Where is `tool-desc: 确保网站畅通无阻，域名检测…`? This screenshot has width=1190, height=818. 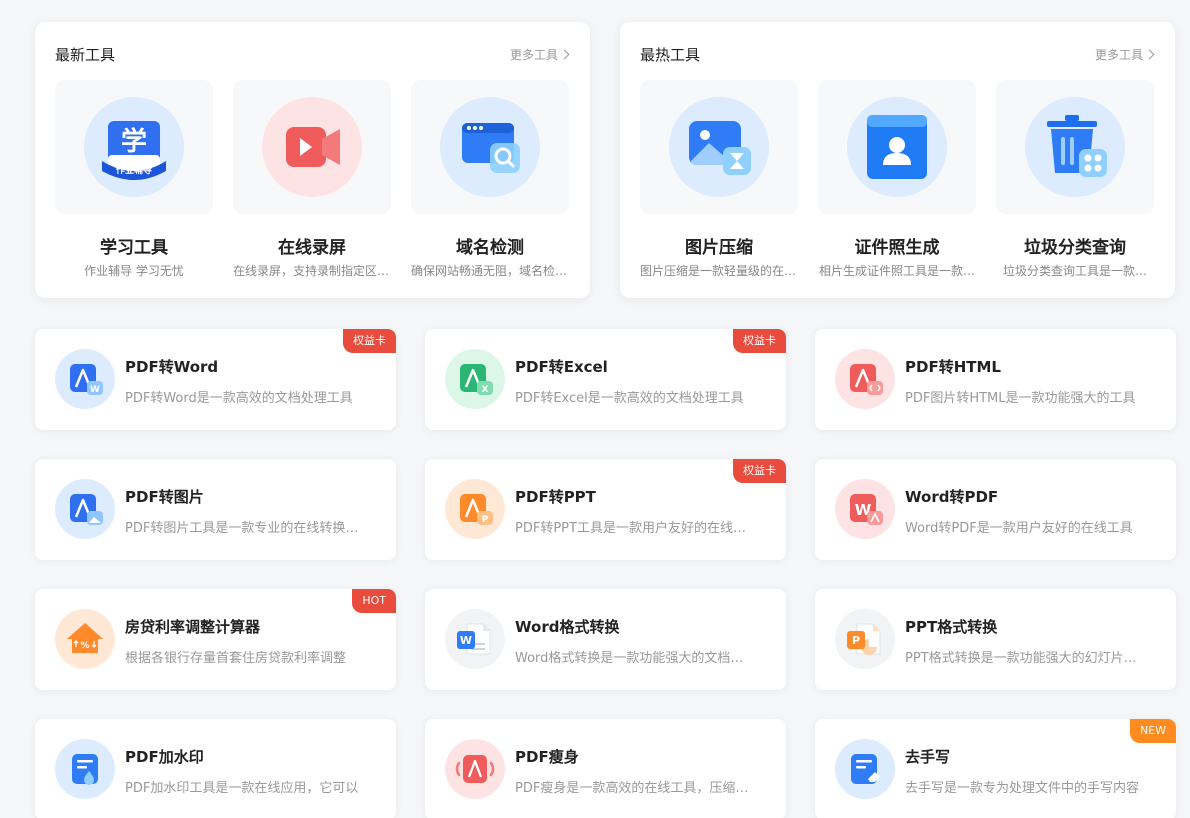 tool-desc: 确保网站畅通无阻，域名检测… is located at coordinates (490, 271).